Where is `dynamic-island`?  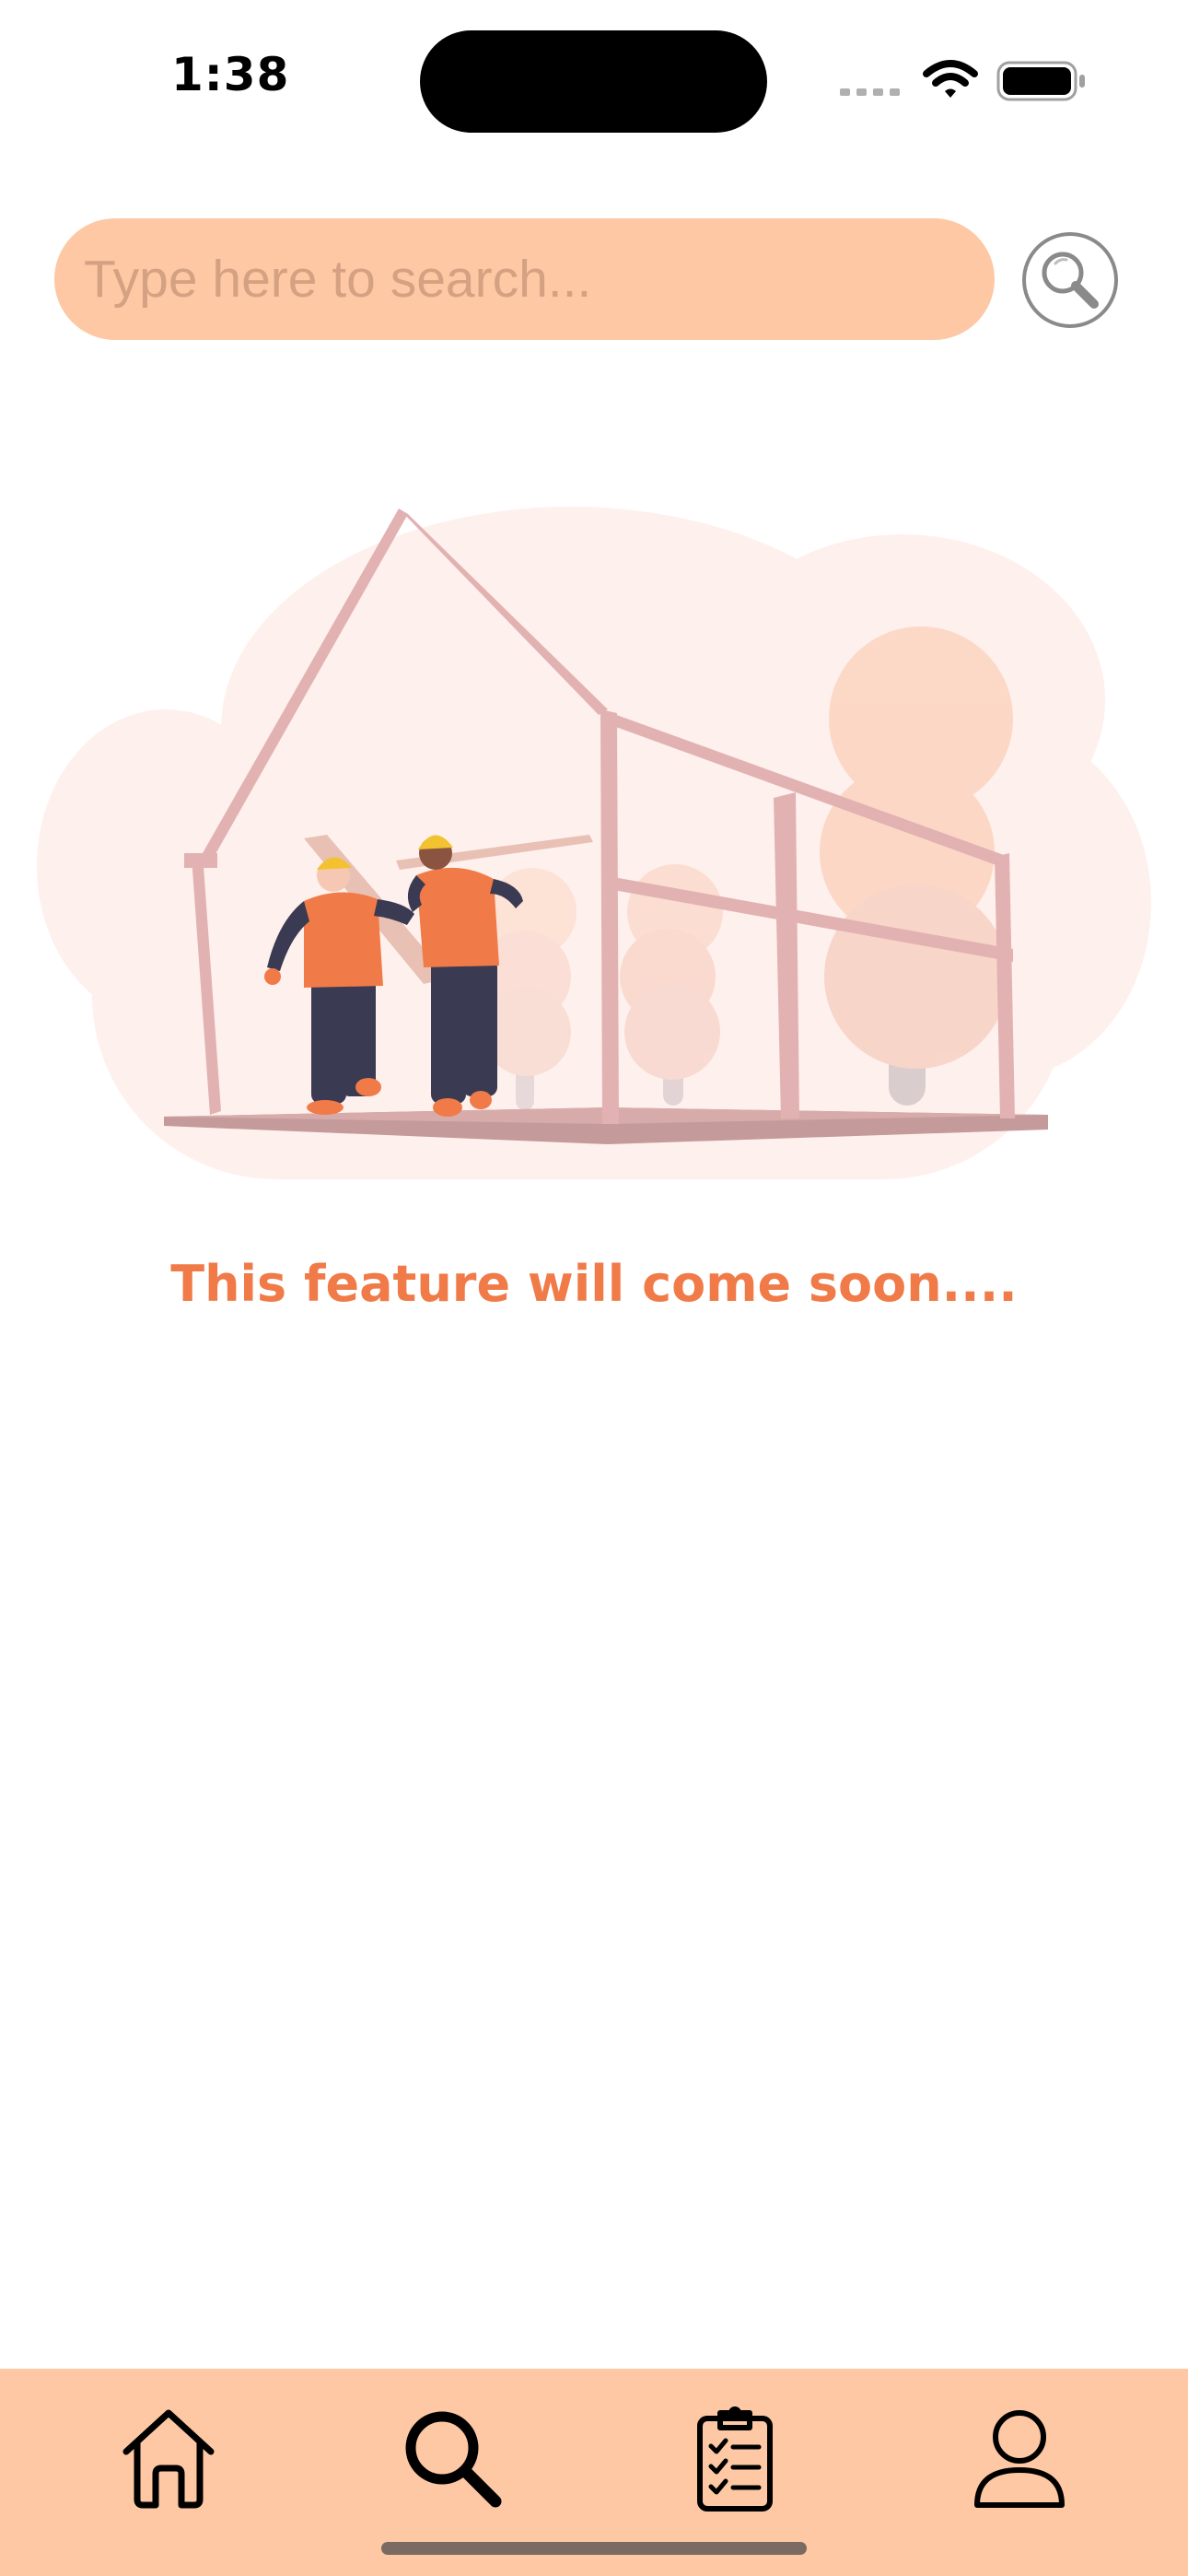
dynamic-island is located at coordinates (593, 81).